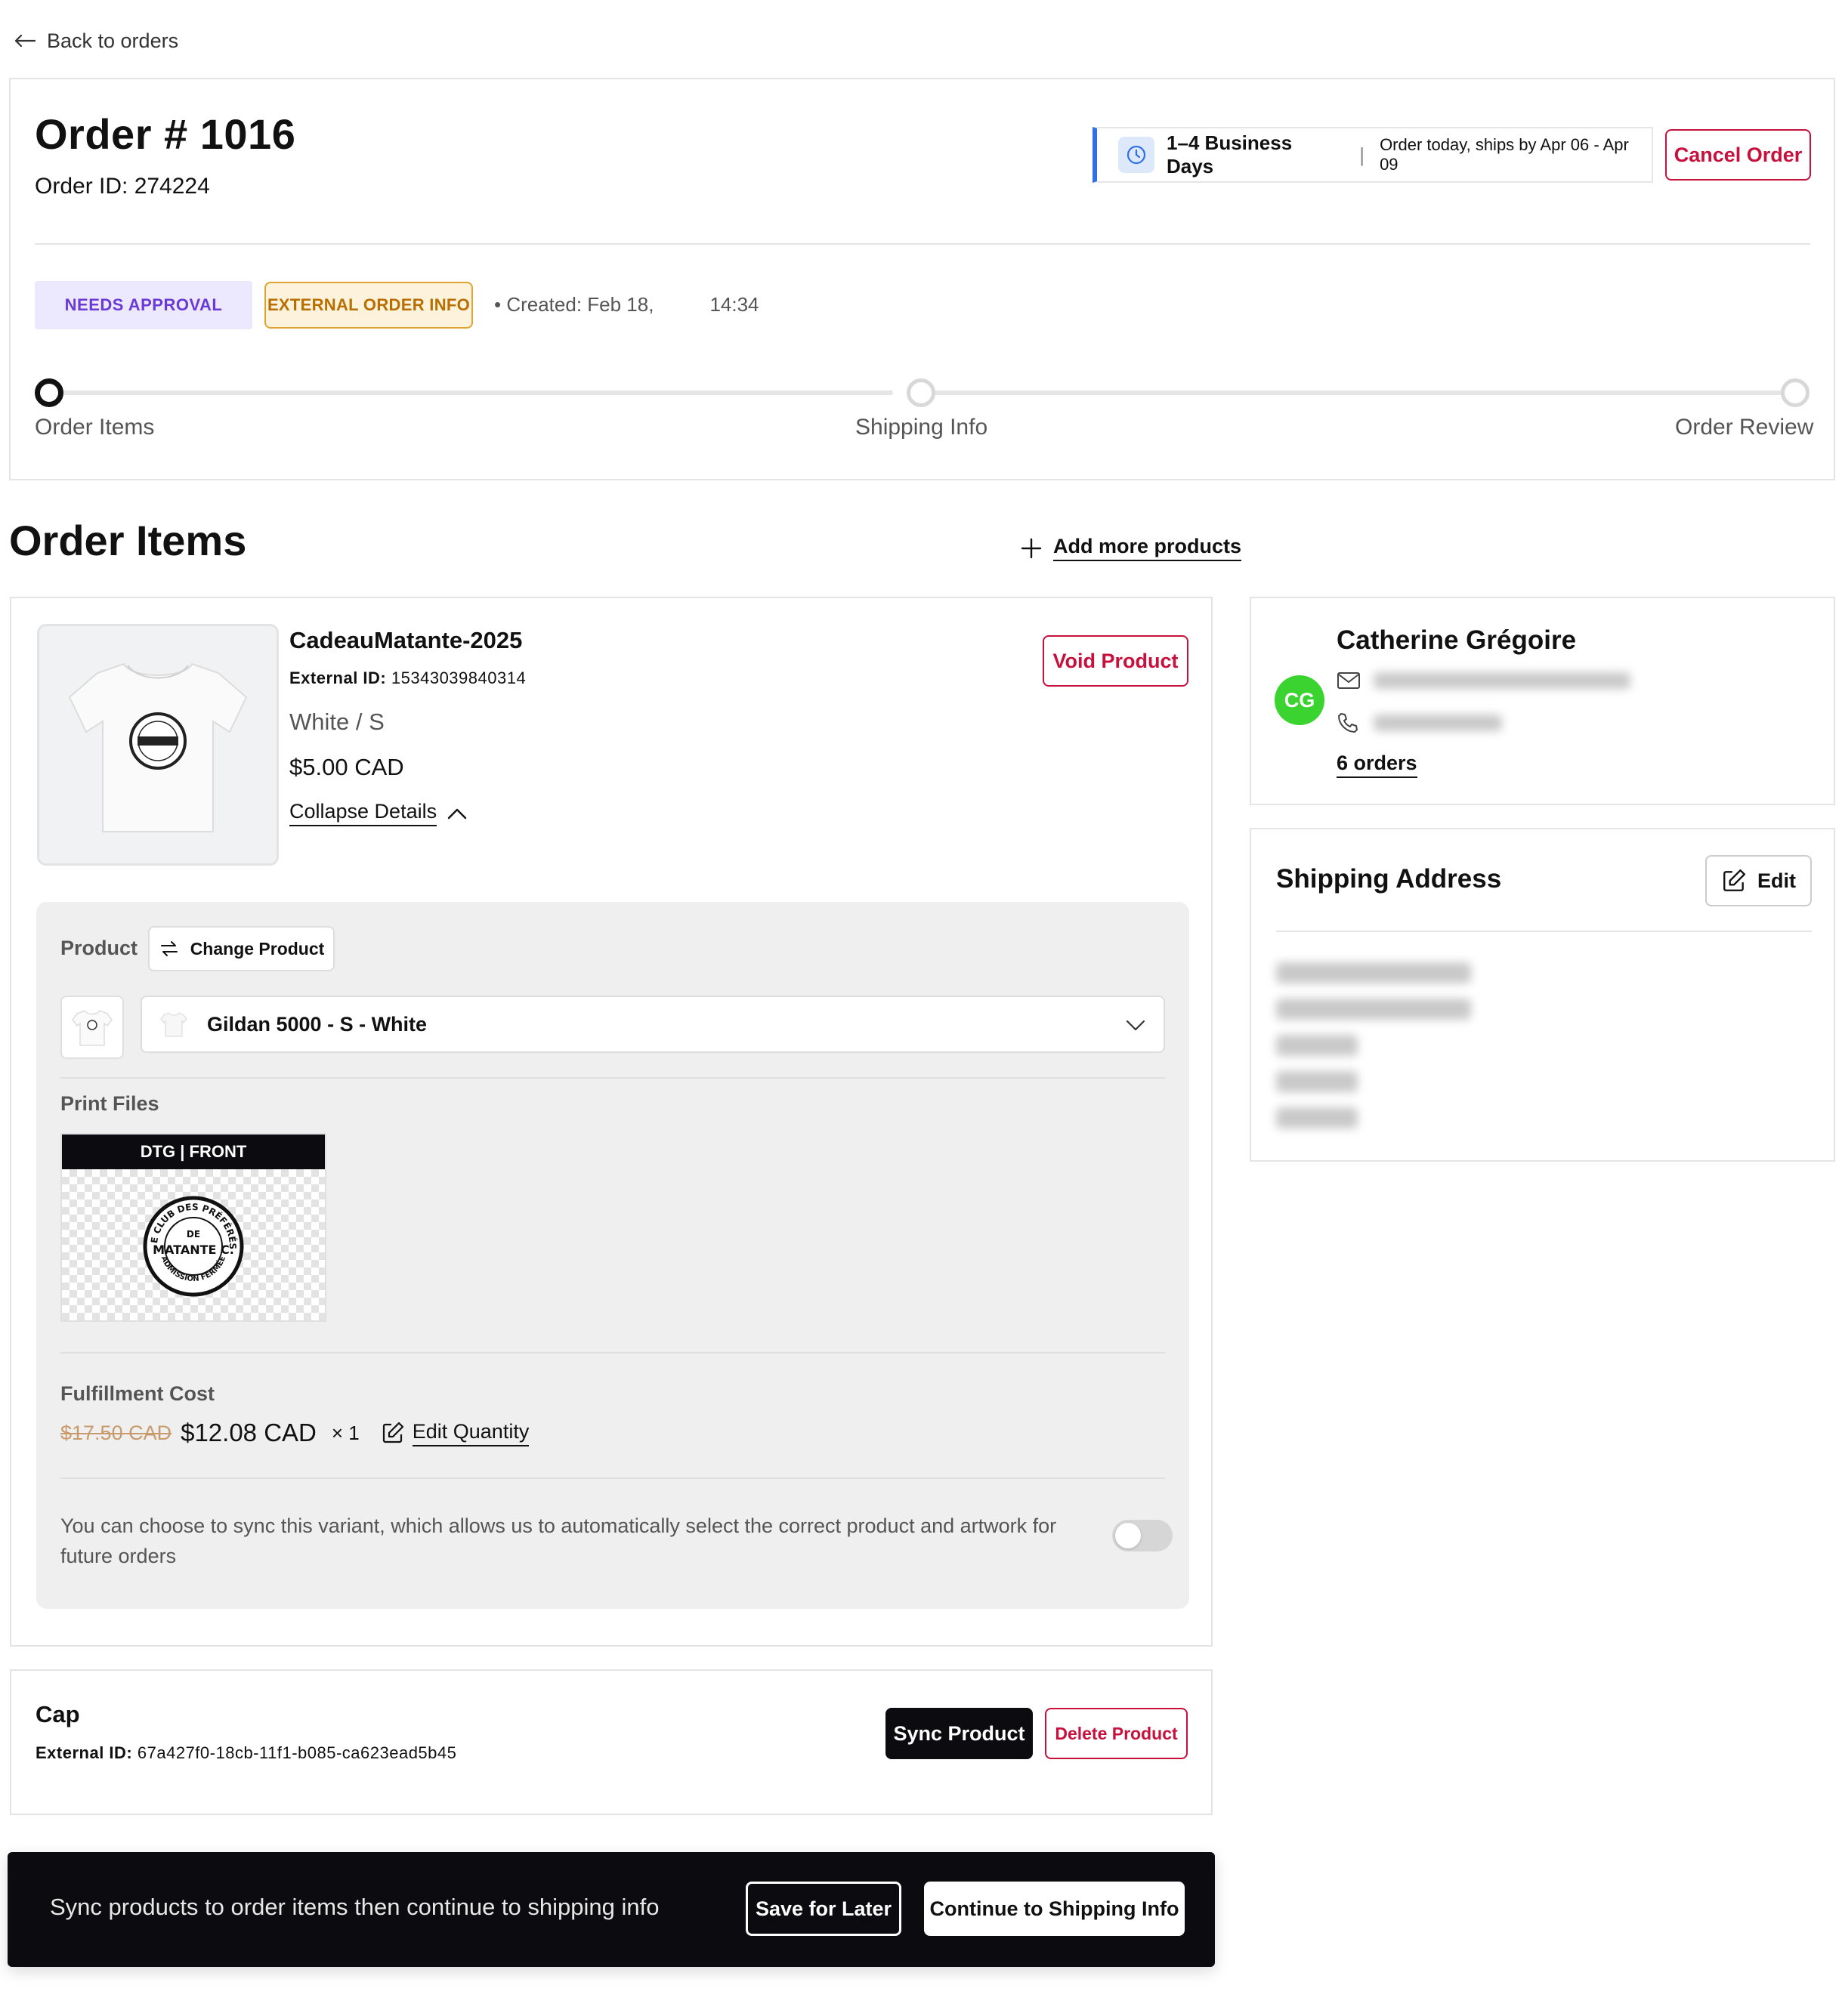  I want to click on print-file-tag: DTG | FRONT, so click(193, 1152).